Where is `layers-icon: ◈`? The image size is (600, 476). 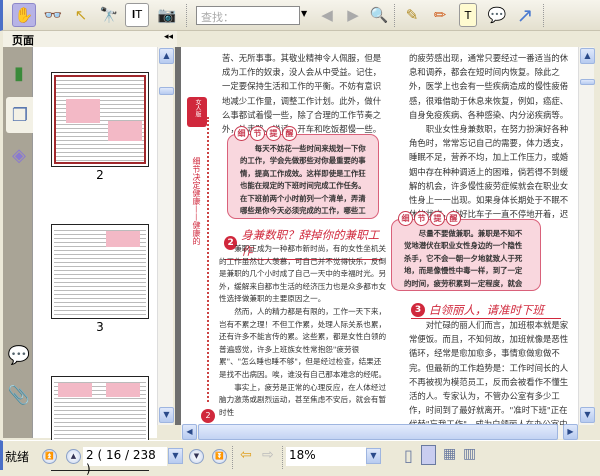 layers-icon: ◈ is located at coordinates (19, 155).